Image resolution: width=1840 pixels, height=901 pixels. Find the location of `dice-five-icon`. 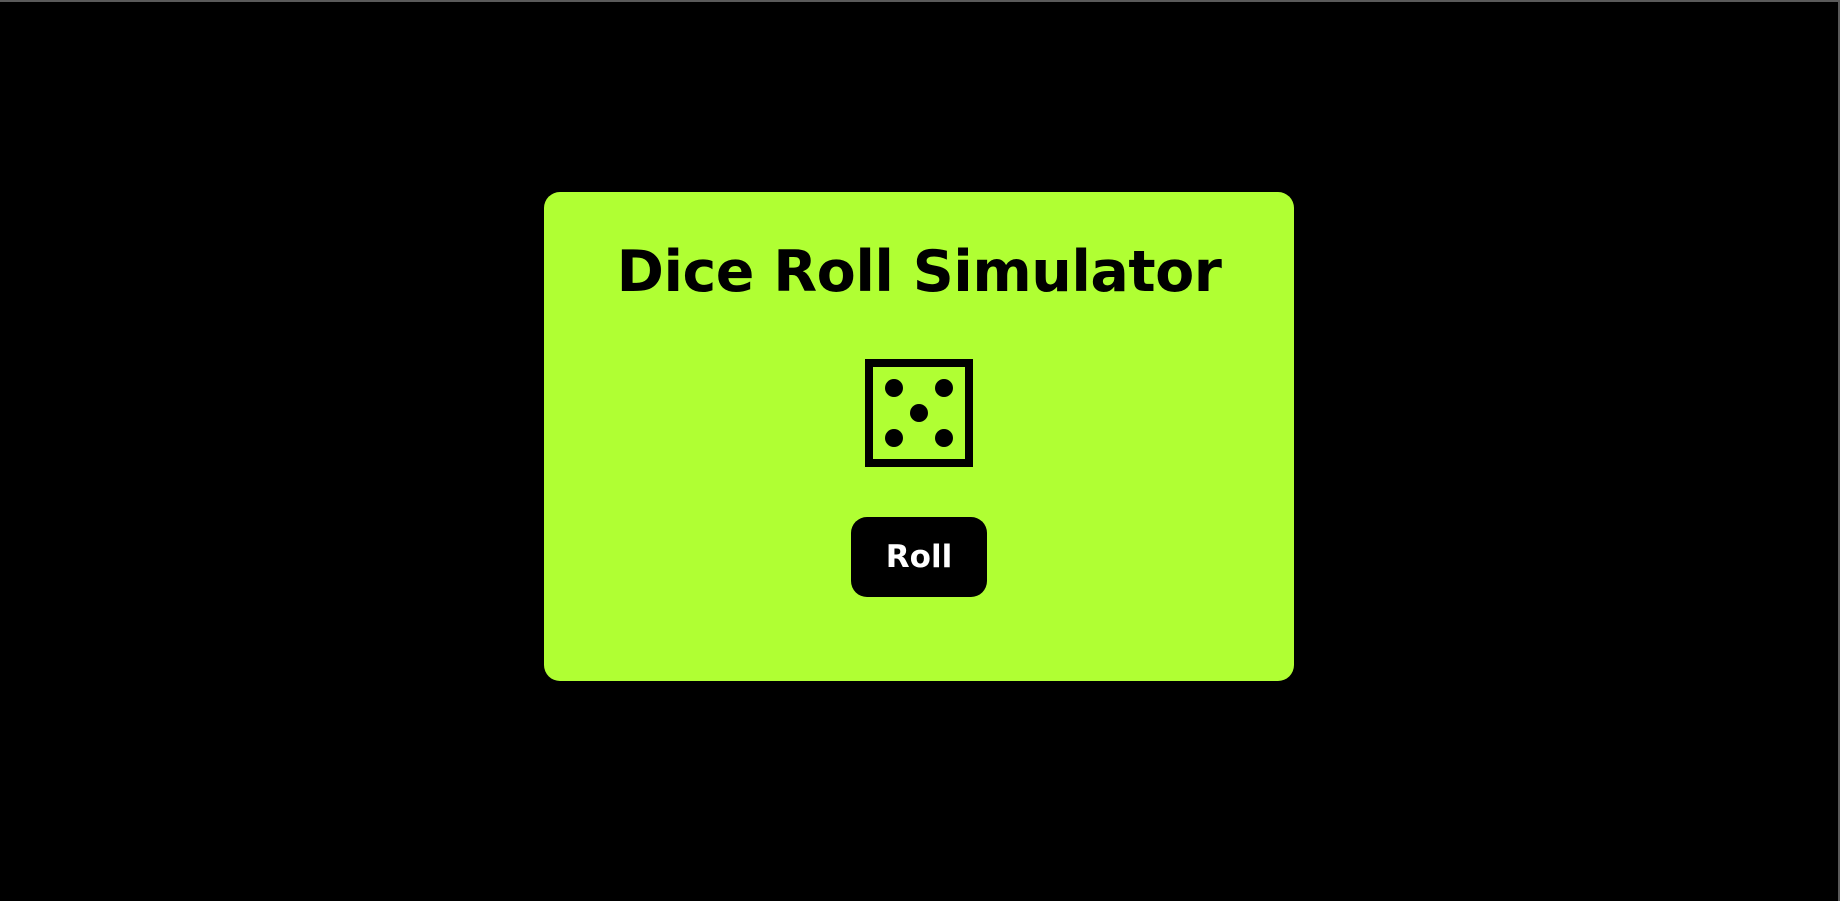

dice-five-icon is located at coordinates (919, 413).